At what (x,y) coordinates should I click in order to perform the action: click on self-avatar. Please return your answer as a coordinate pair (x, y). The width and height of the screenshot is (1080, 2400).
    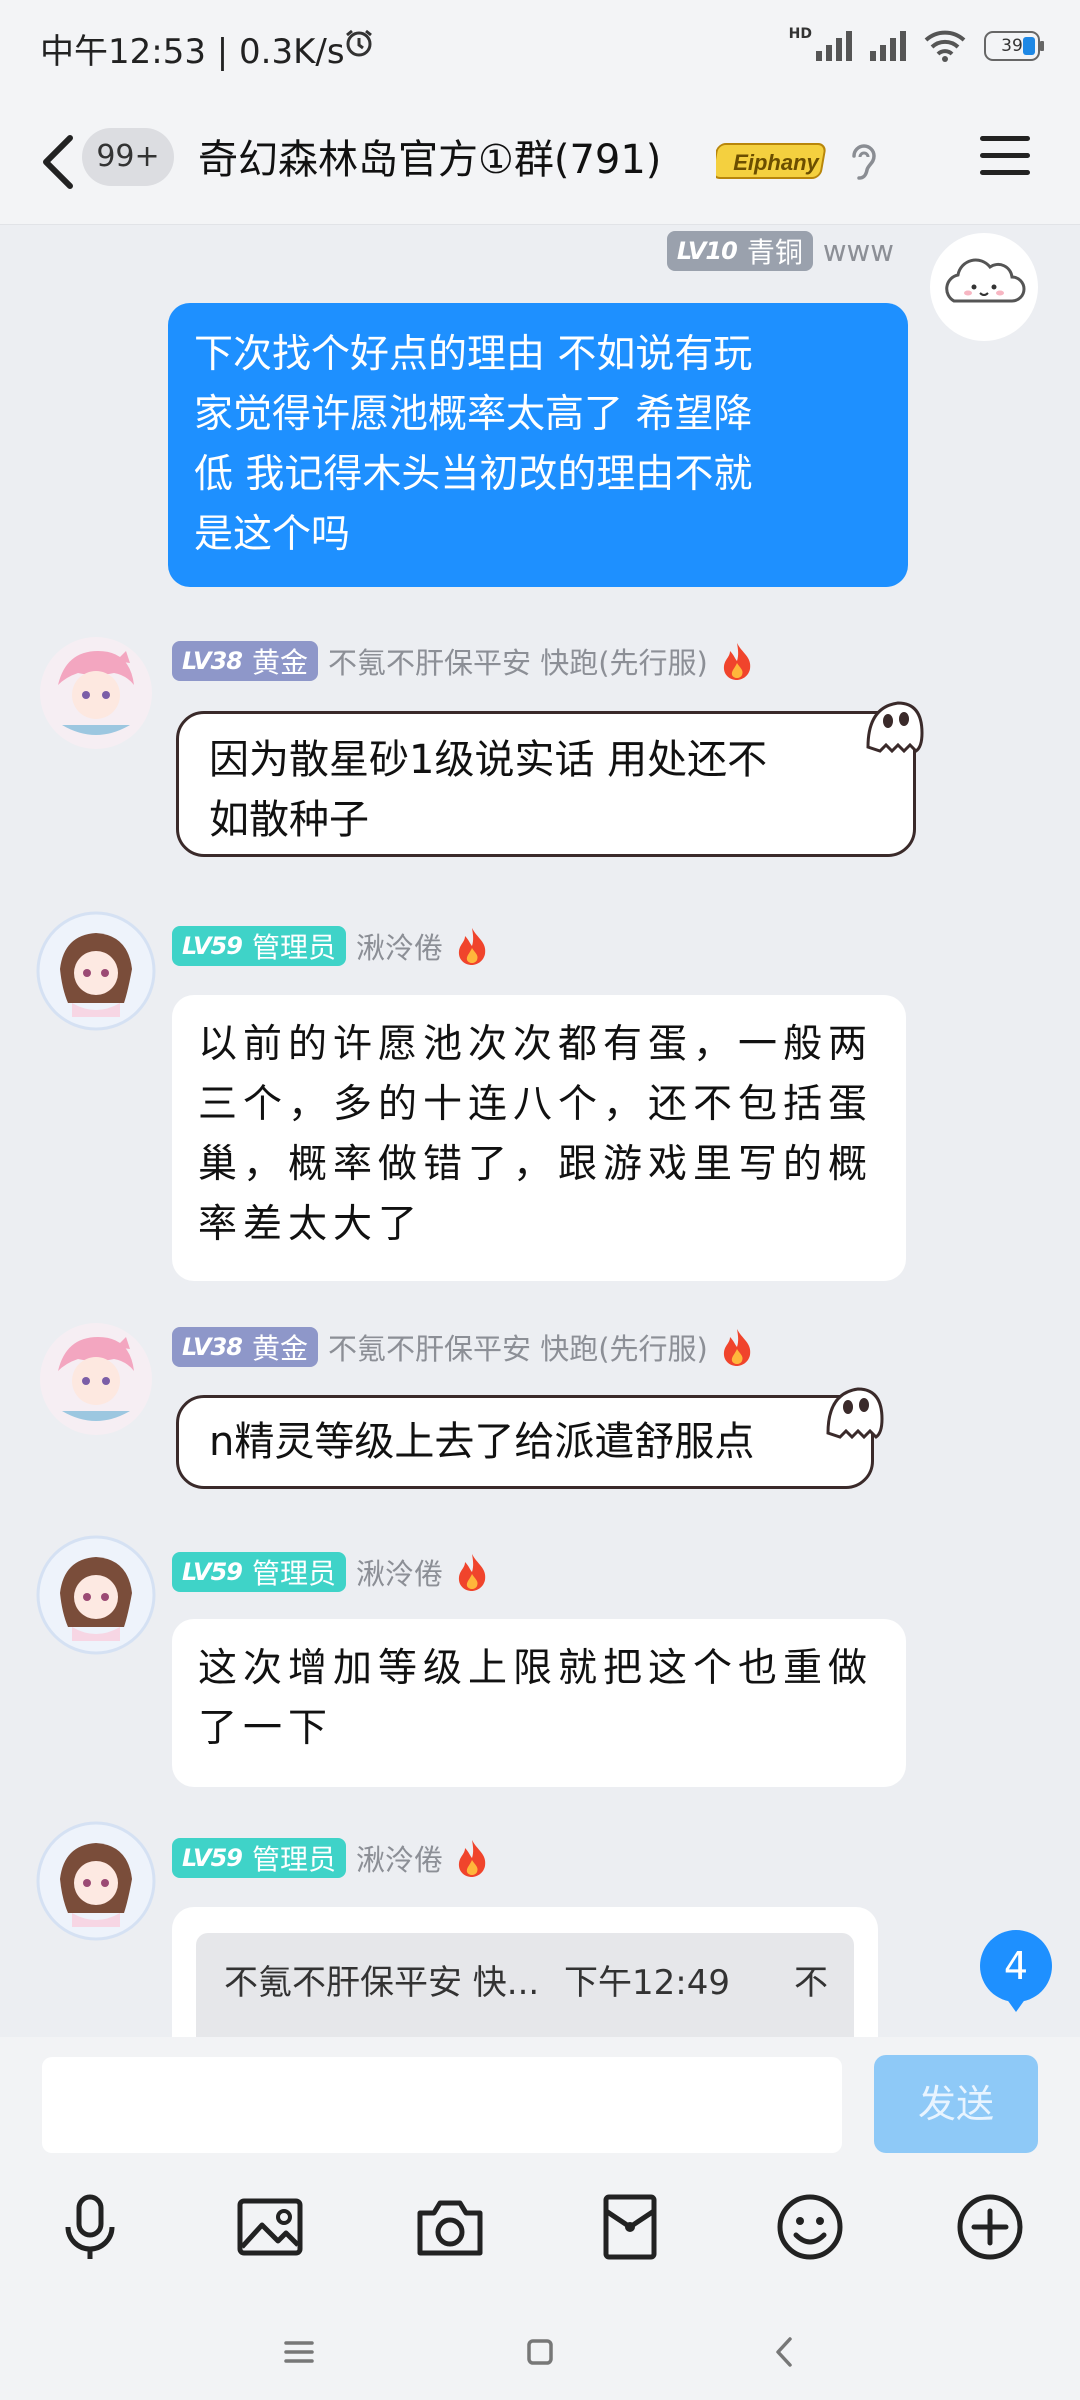
    Looking at the image, I should click on (984, 287).